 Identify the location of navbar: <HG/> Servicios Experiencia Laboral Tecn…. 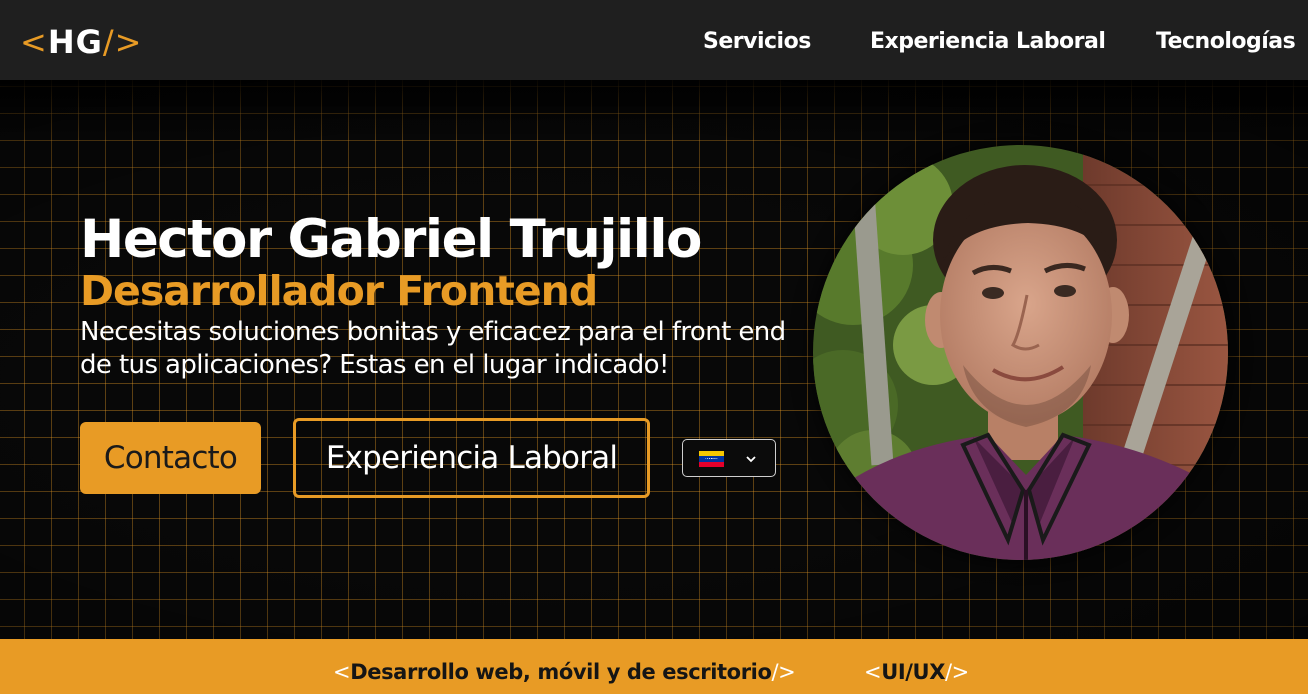
(654, 40).